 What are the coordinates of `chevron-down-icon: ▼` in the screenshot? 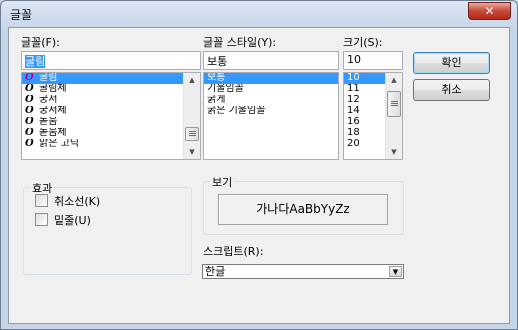 It's located at (395, 272).